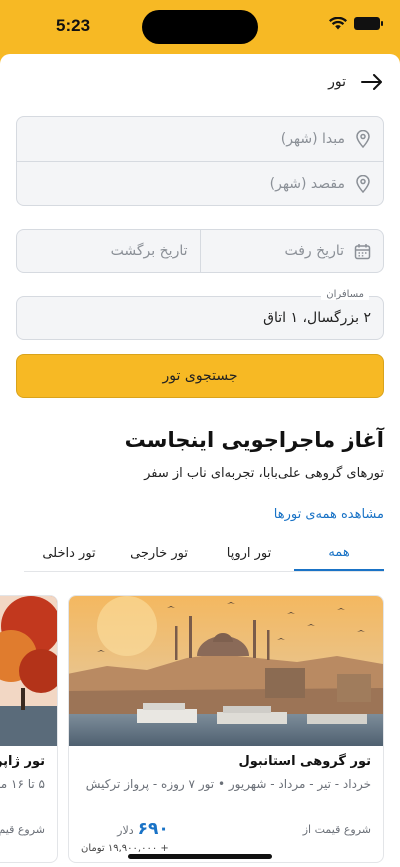 The image size is (400, 867). What do you see at coordinates (69, 553) in the screenshot?
I see `tab-domestic: تور داخلی` at bounding box center [69, 553].